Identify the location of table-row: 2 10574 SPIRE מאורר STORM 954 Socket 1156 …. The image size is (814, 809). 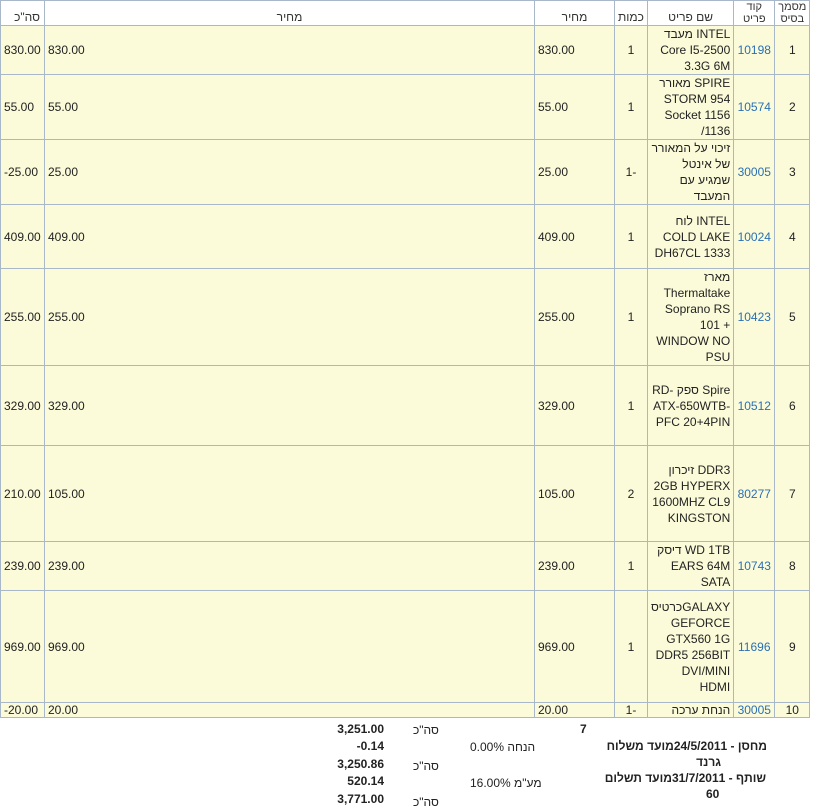
(405, 107).